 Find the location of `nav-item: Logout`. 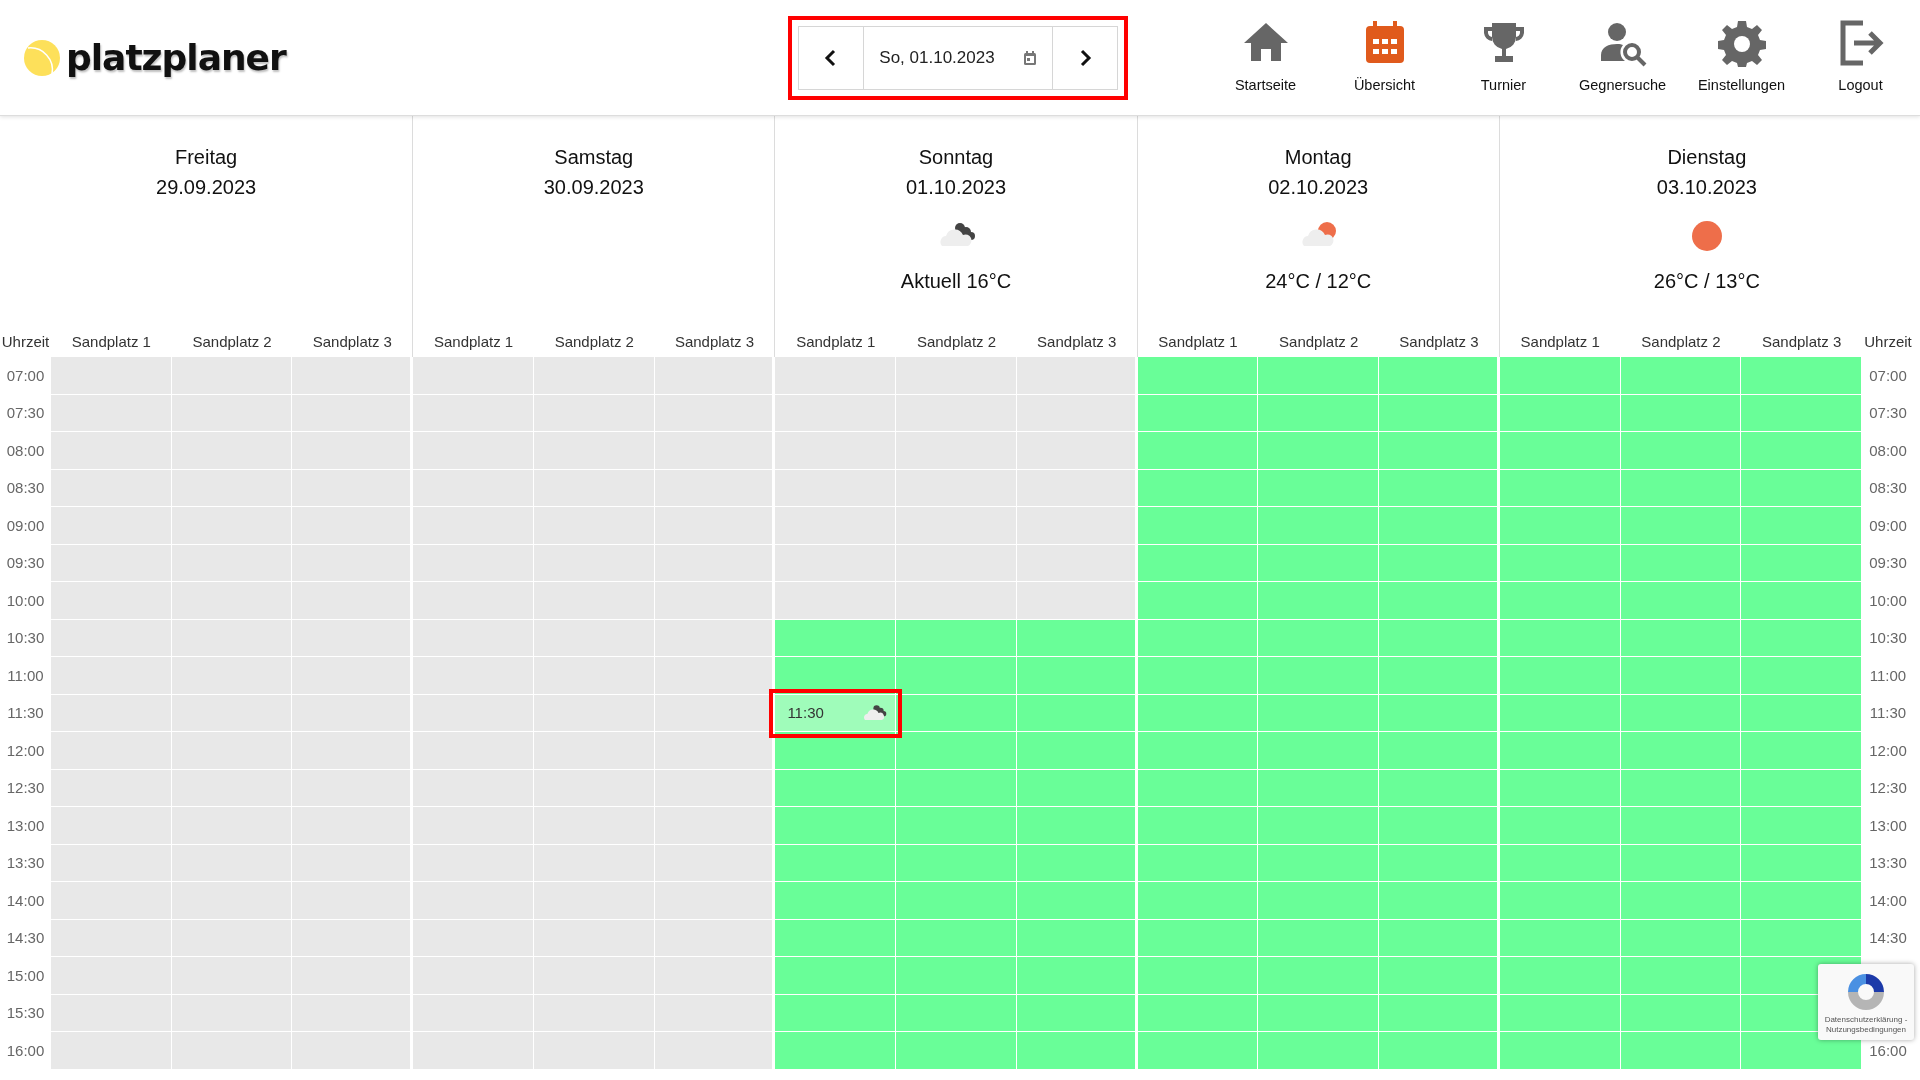

nav-item: Logout is located at coordinates (1860, 57).